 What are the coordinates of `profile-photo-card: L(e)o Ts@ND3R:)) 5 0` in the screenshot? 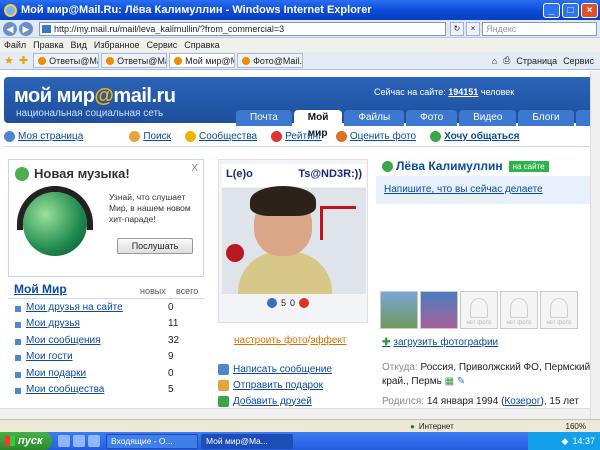 It's located at (293, 241).